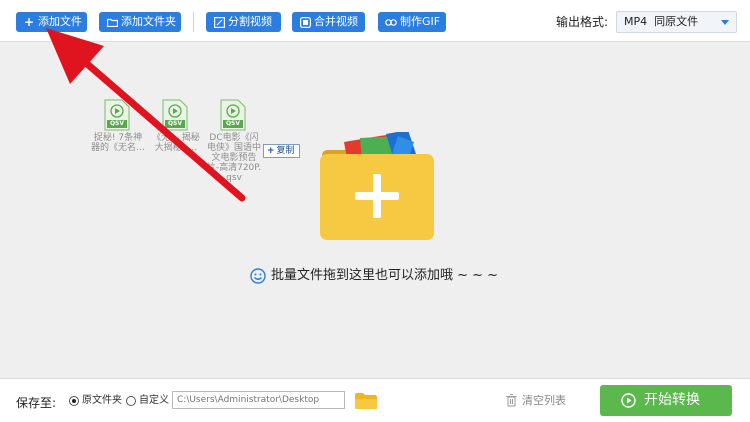 The width and height of the screenshot is (750, 422). What do you see at coordinates (582, 22) in the screenshot?
I see `output-format-label: 输出格式:` at bounding box center [582, 22].